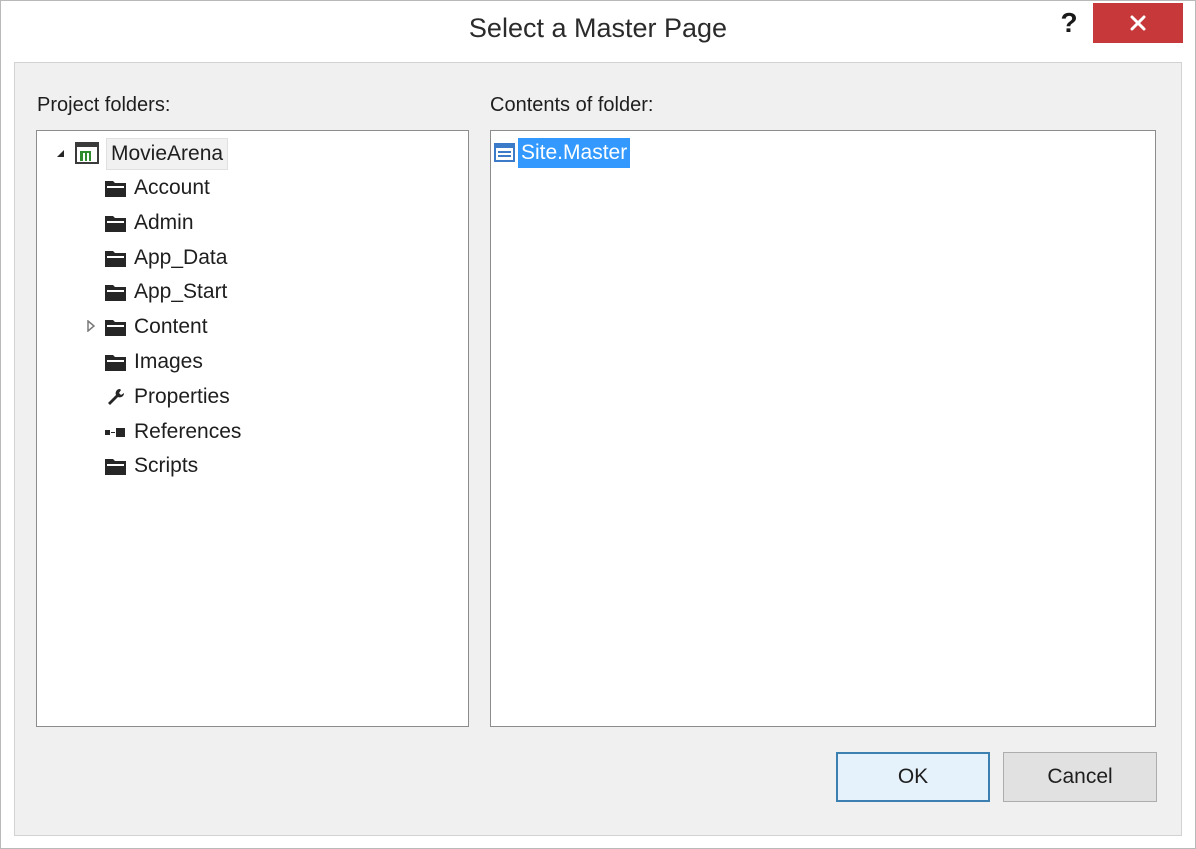  What do you see at coordinates (182, 396) in the screenshot?
I see `tree-item-label: Properties` at bounding box center [182, 396].